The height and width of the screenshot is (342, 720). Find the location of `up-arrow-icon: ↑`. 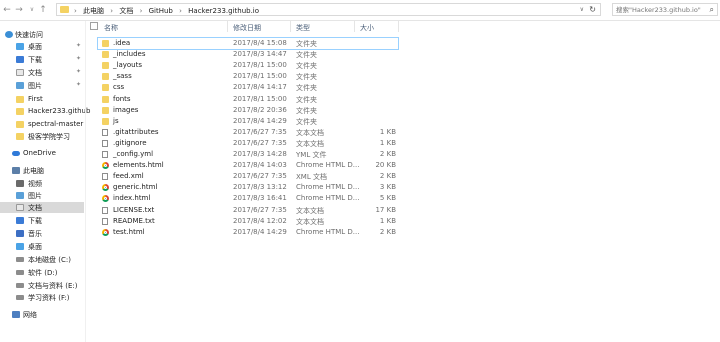

up-arrow-icon: ↑ is located at coordinates (43, 10).